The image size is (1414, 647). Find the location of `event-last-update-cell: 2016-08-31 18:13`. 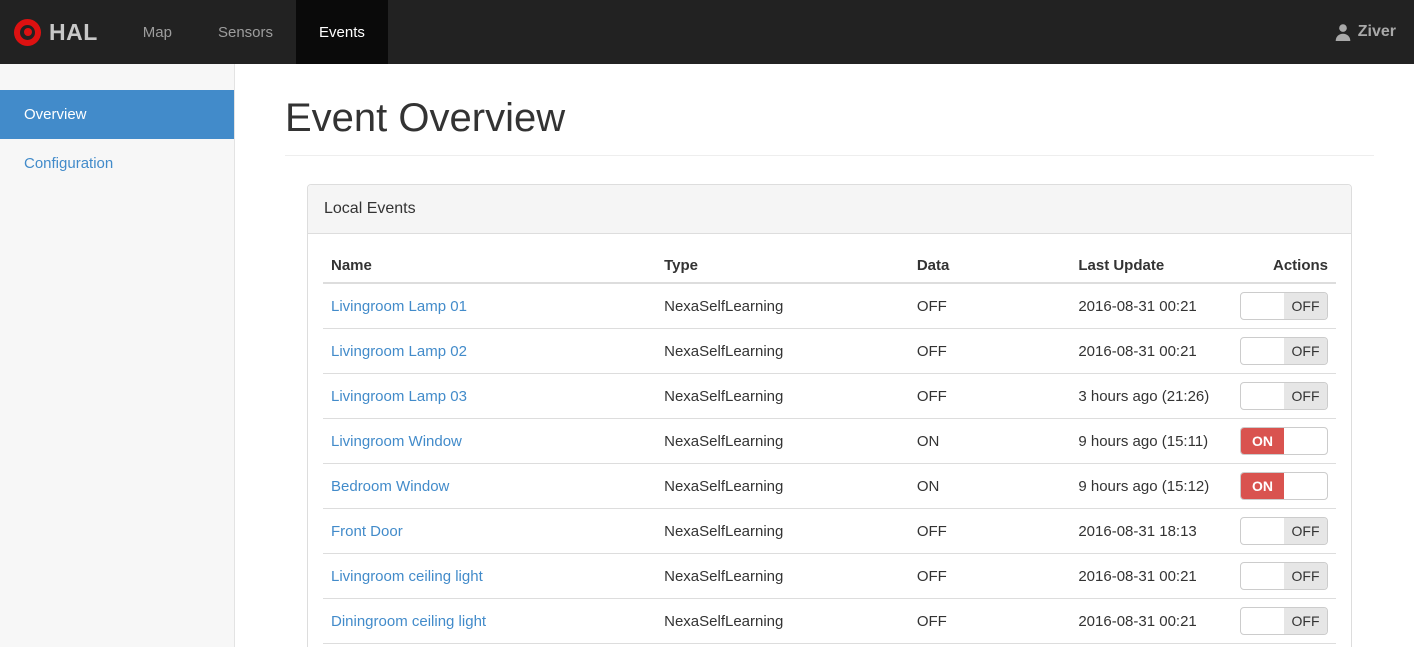

event-last-update-cell: 2016-08-31 18:13 is located at coordinates (1151, 531).